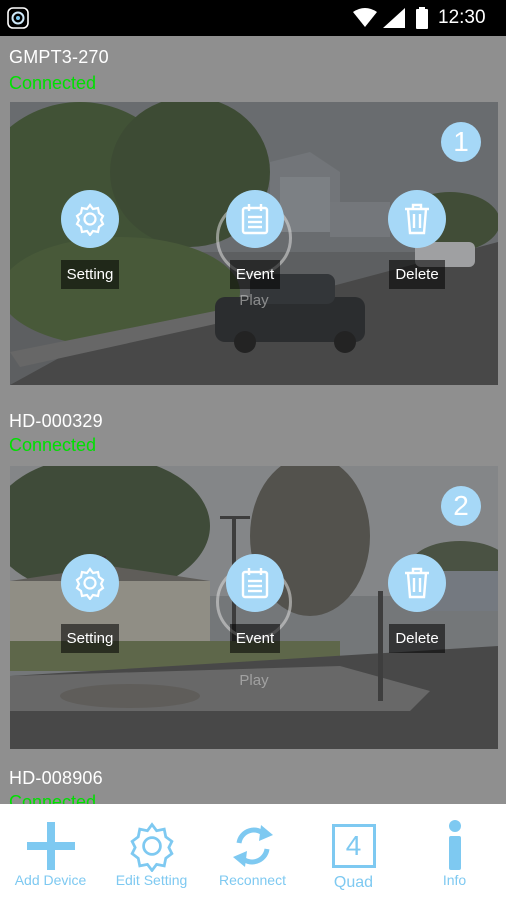 The height and width of the screenshot is (900, 506). I want to click on signal-icon, so click(394, 18).